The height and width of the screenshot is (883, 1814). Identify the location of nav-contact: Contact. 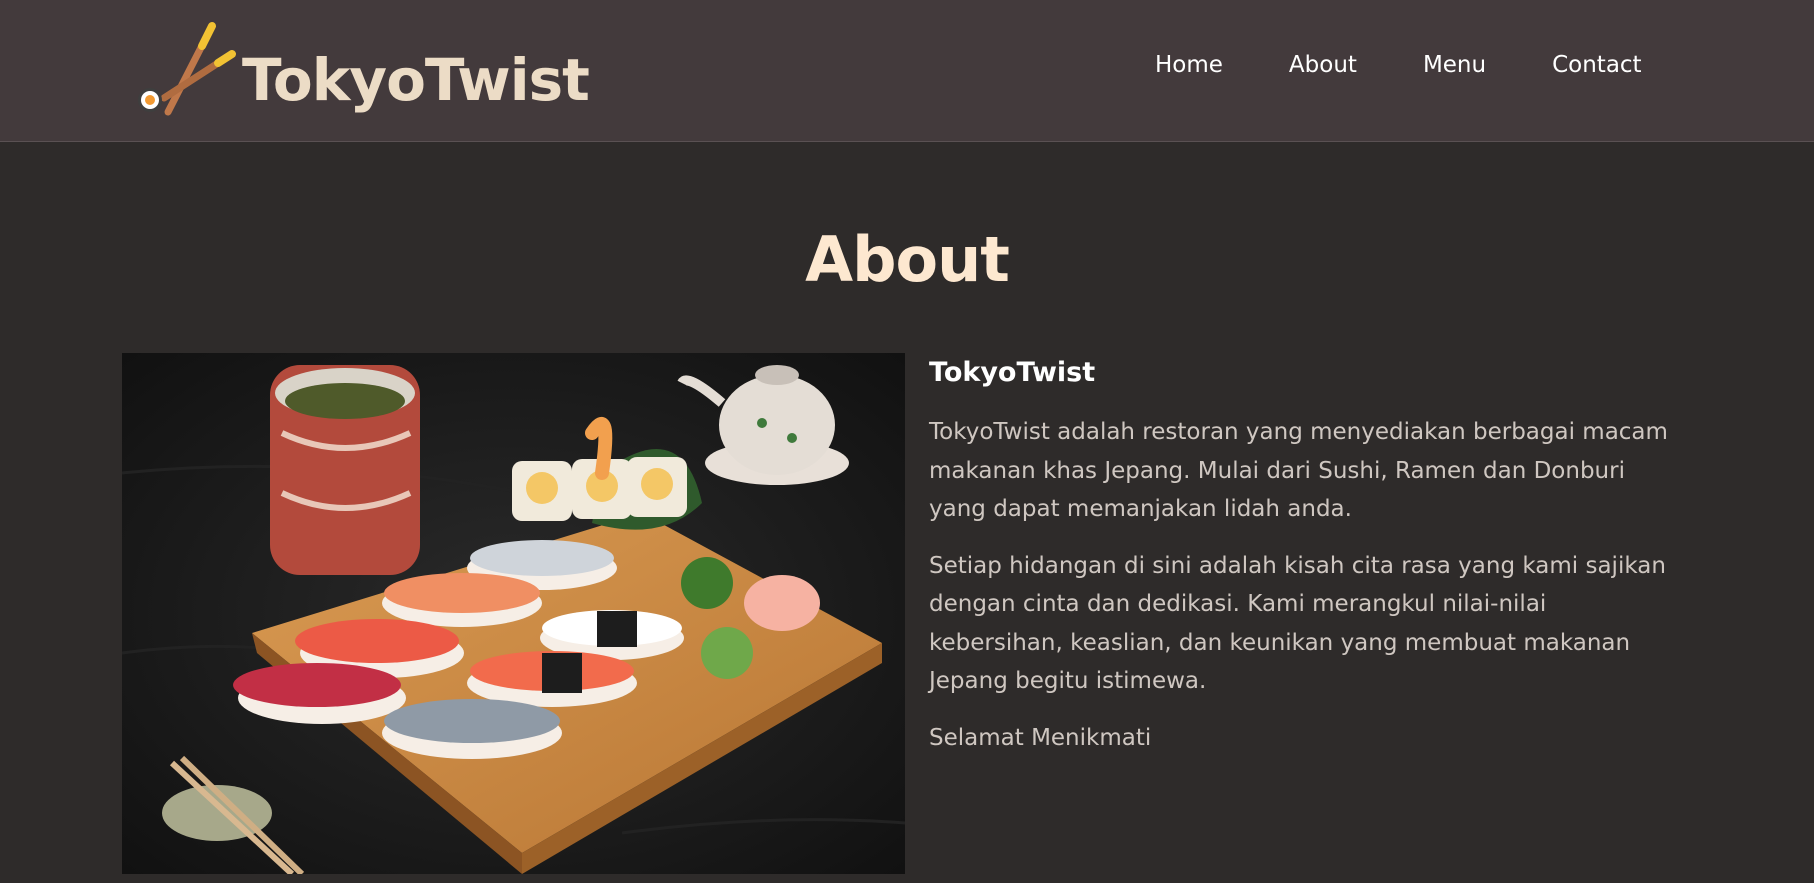
(1596, 65).